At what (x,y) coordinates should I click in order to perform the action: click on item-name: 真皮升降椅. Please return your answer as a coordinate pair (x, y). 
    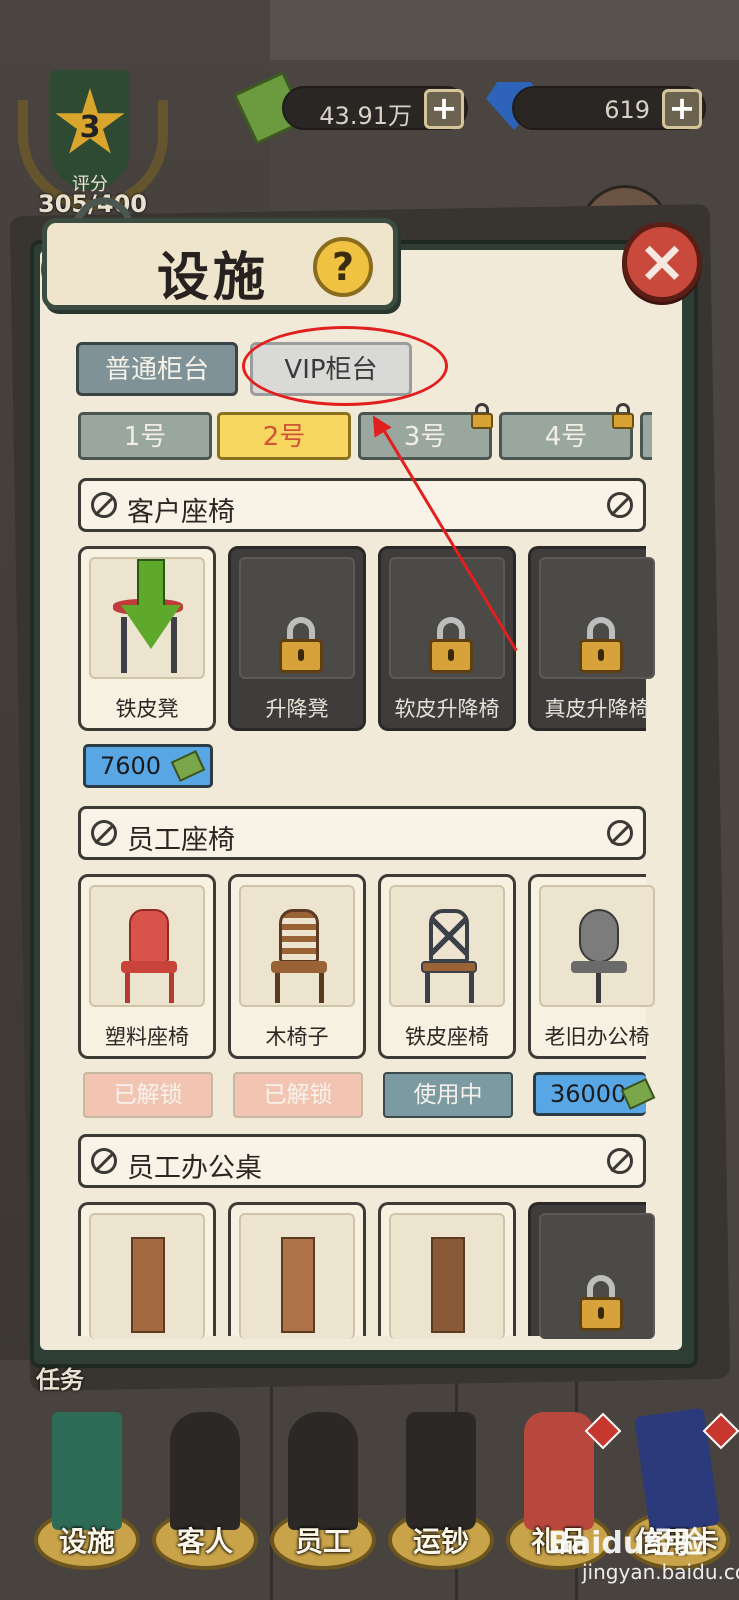
    Looking at the image, I should click on (597, 709).